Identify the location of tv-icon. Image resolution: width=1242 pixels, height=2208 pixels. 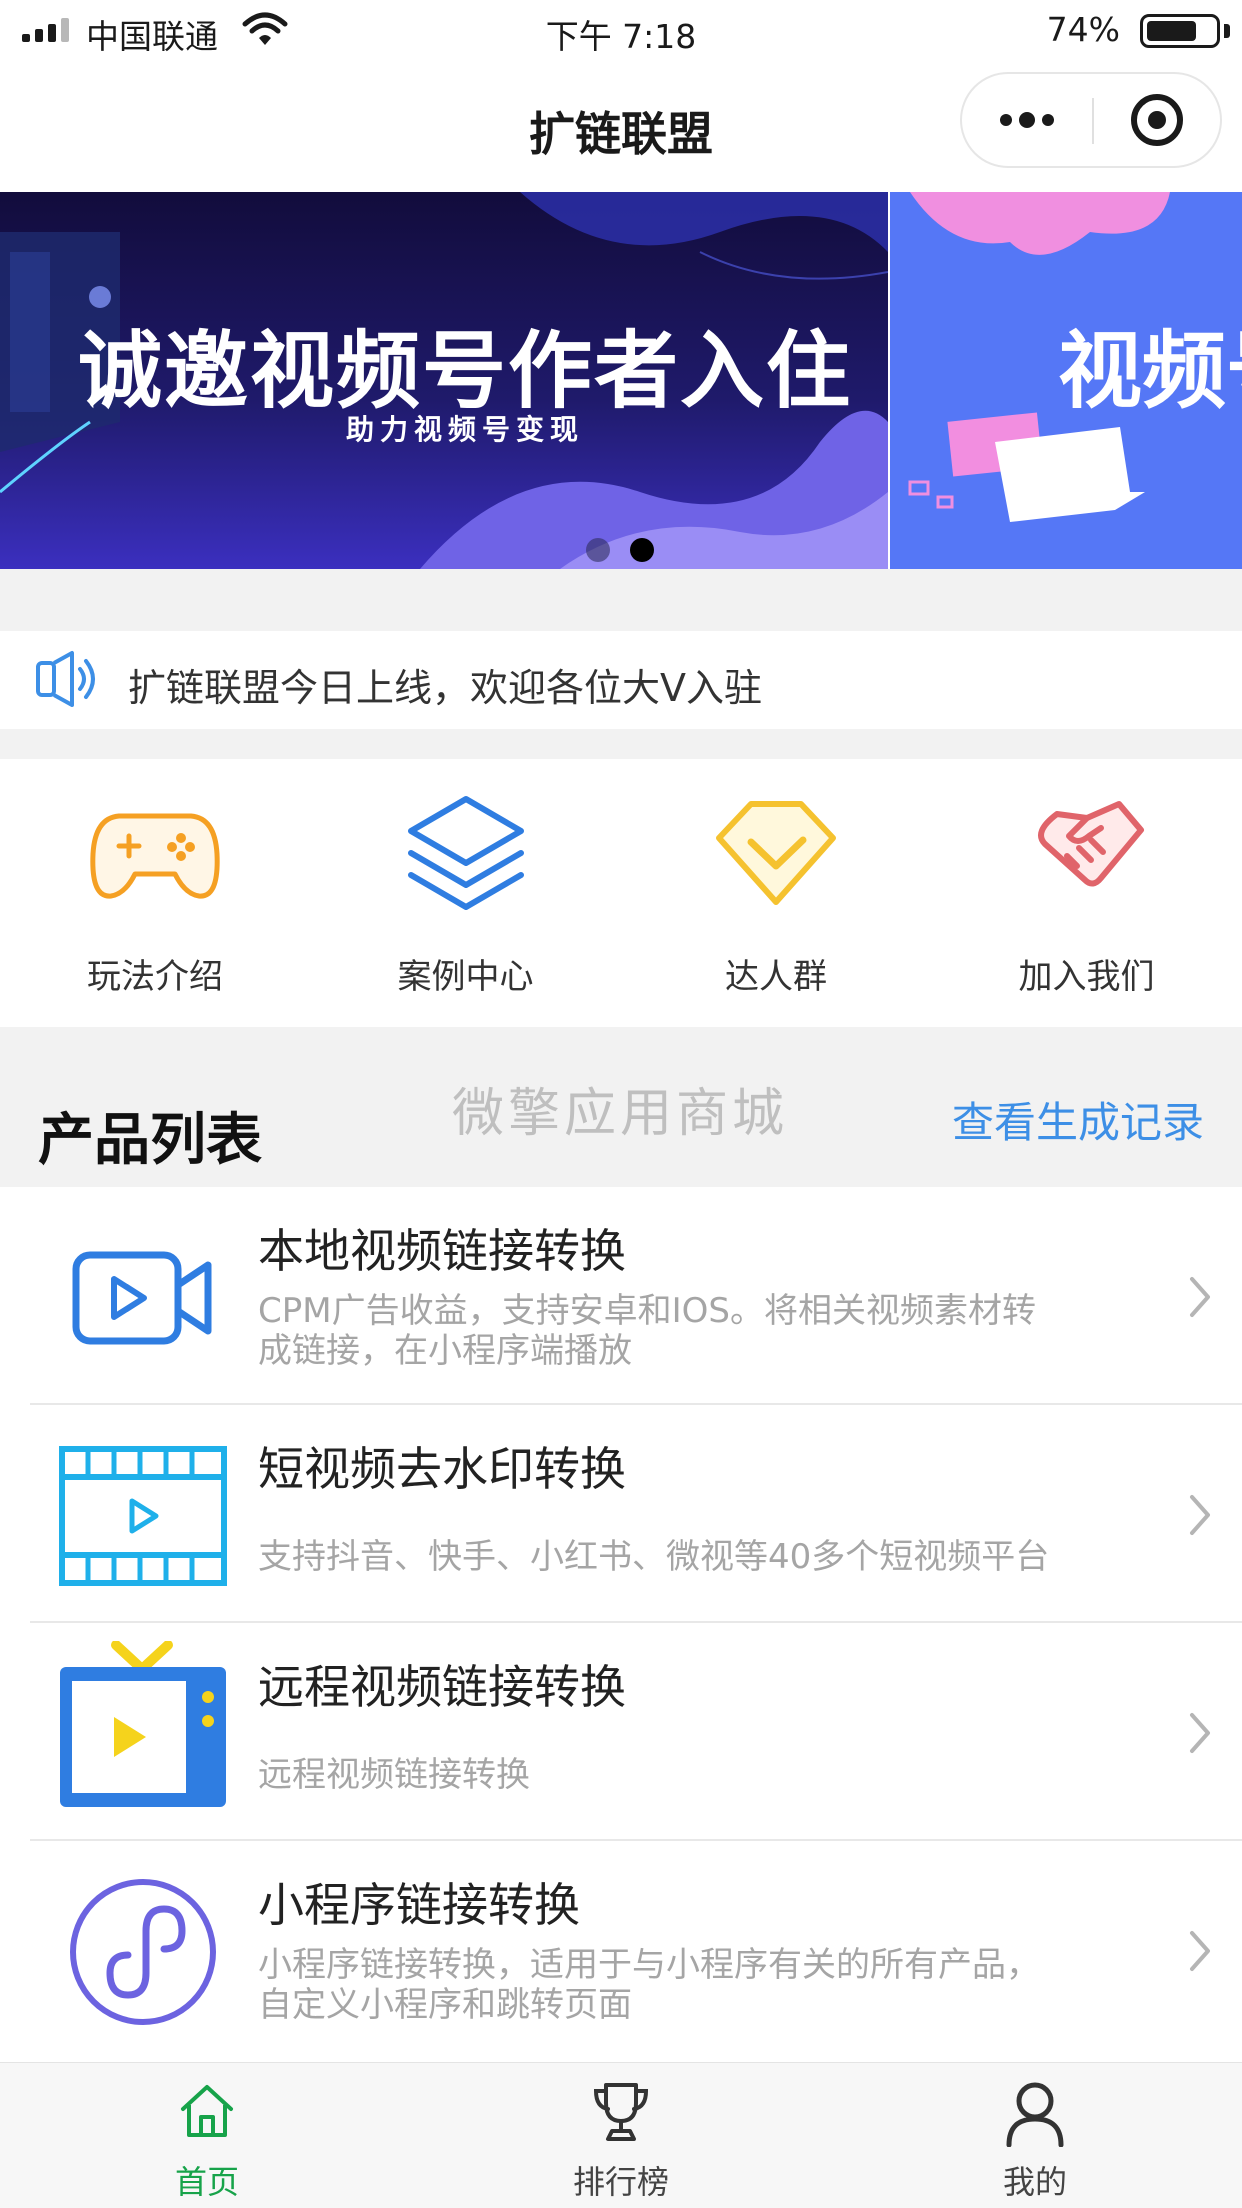
(143, 1725).